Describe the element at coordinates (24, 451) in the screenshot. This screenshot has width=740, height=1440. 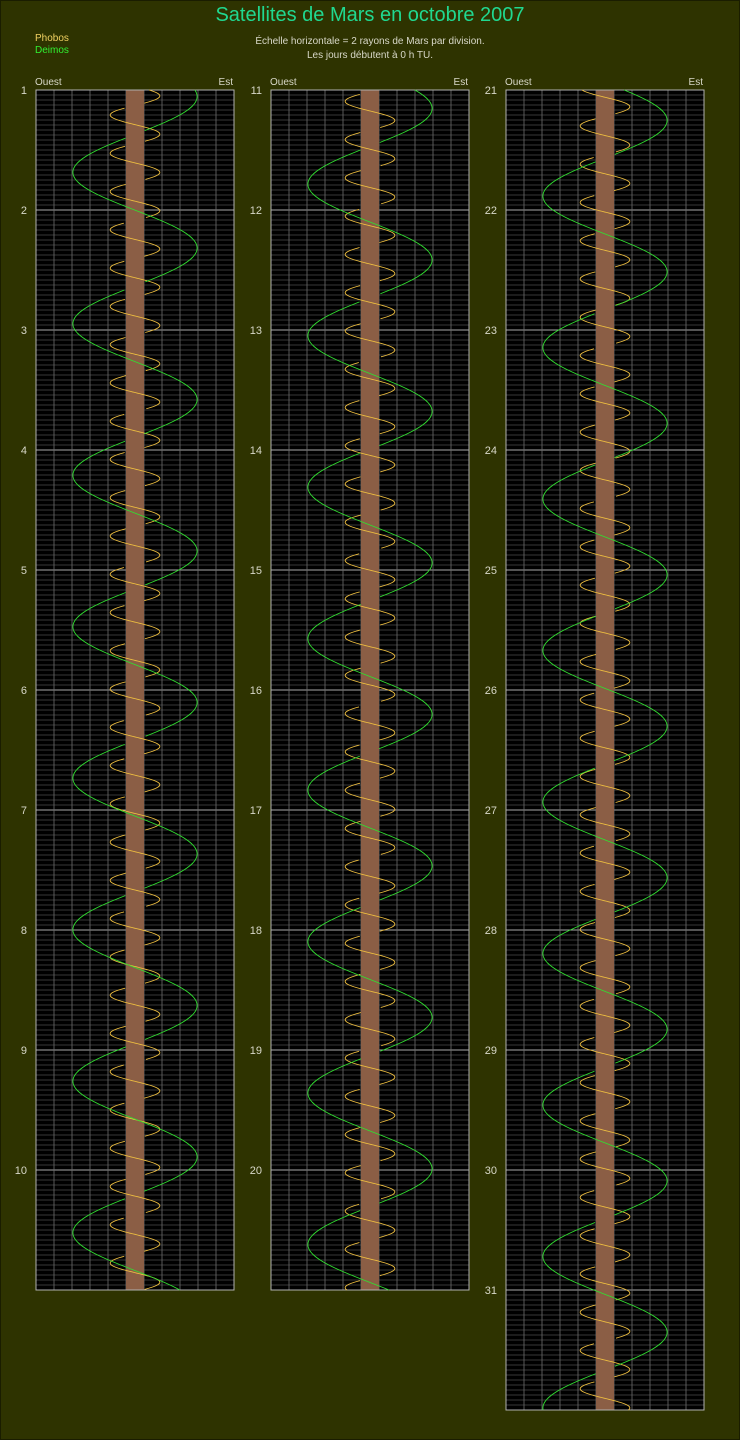
I see `day-tick-label: 4` at that location.